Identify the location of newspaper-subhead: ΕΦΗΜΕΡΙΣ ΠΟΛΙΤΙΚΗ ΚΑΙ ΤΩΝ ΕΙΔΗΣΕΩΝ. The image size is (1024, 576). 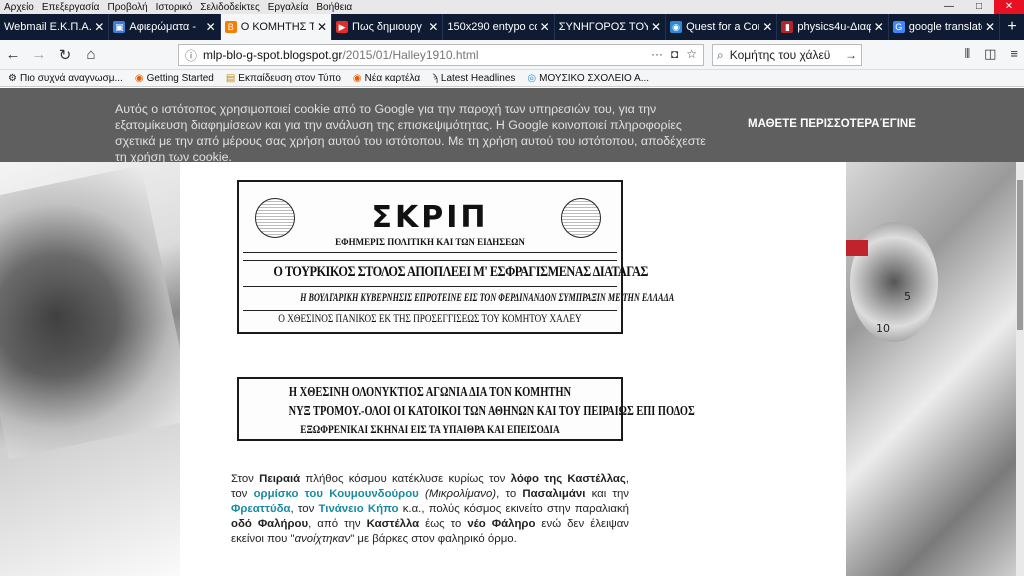
(430, 242).